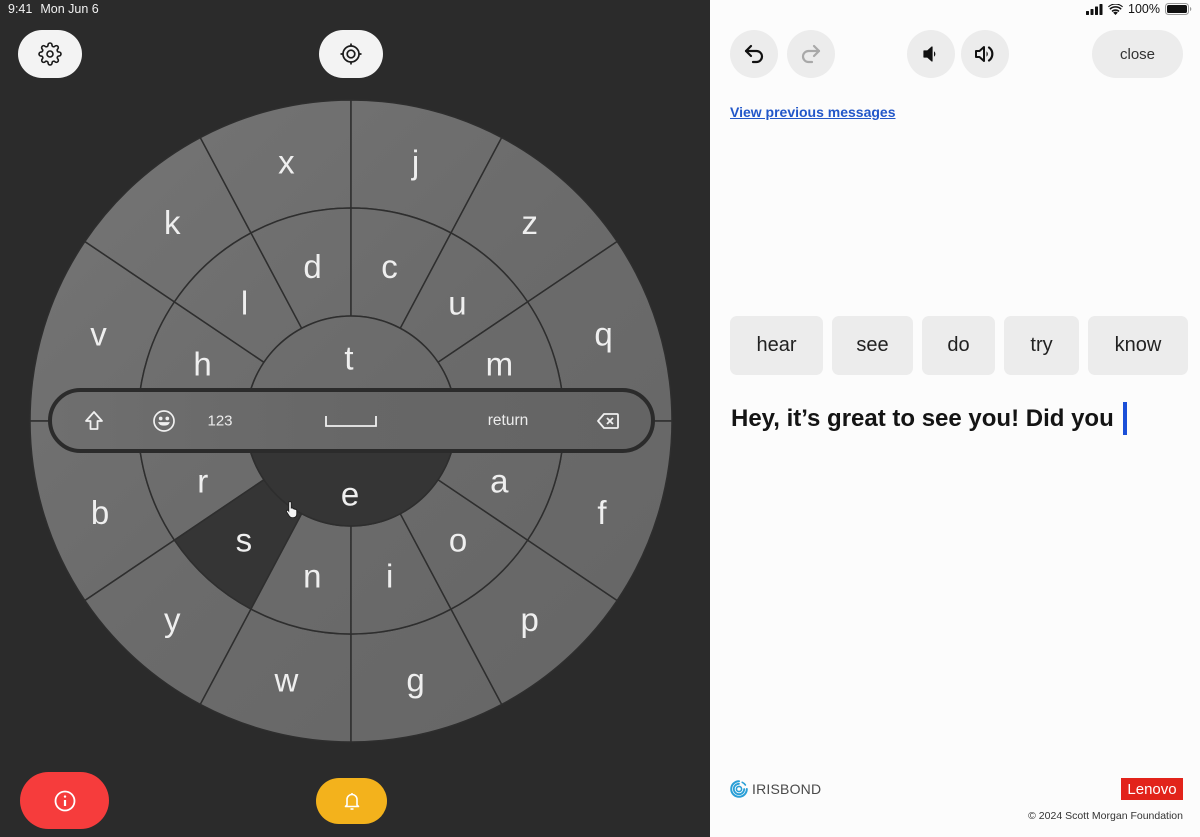 The image size is (1200, 837). I want to click on backspace-icon, so click(608, 420).